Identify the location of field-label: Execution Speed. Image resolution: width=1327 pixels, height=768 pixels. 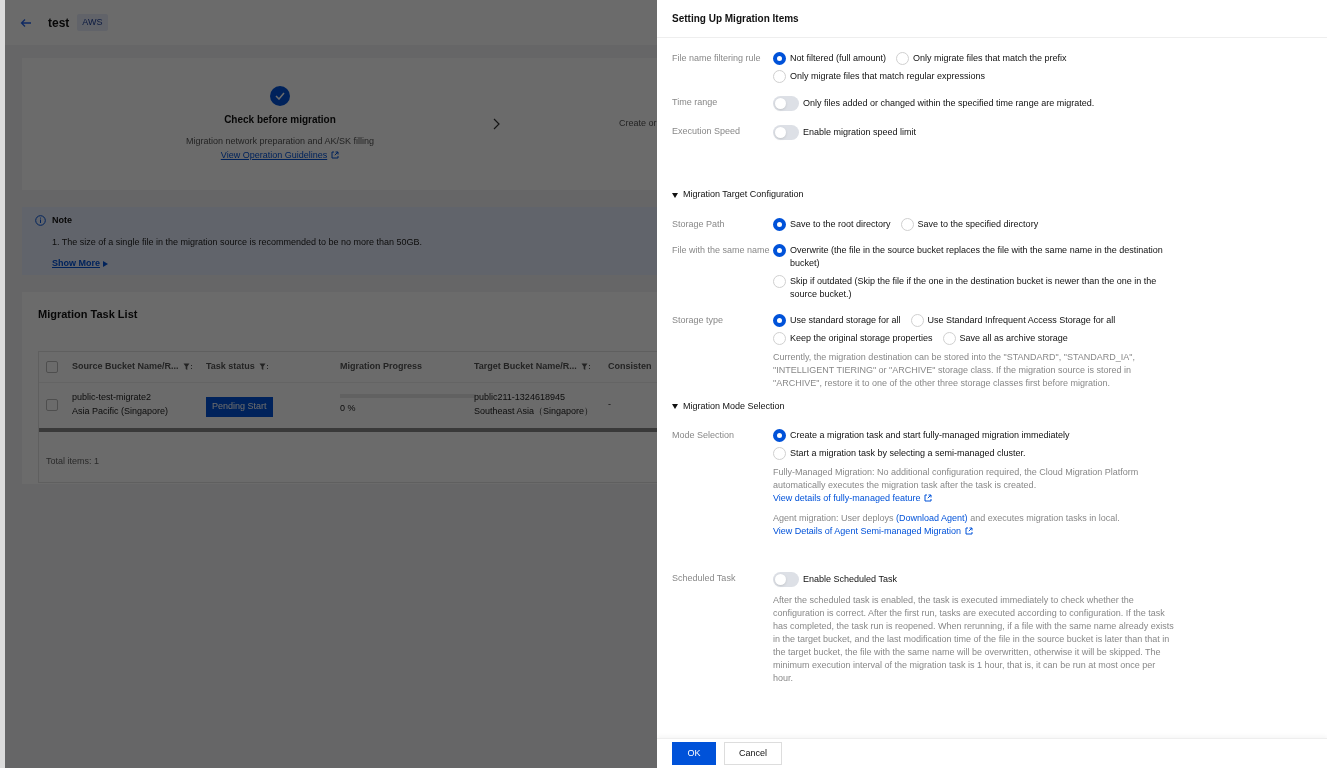
(707, 131).